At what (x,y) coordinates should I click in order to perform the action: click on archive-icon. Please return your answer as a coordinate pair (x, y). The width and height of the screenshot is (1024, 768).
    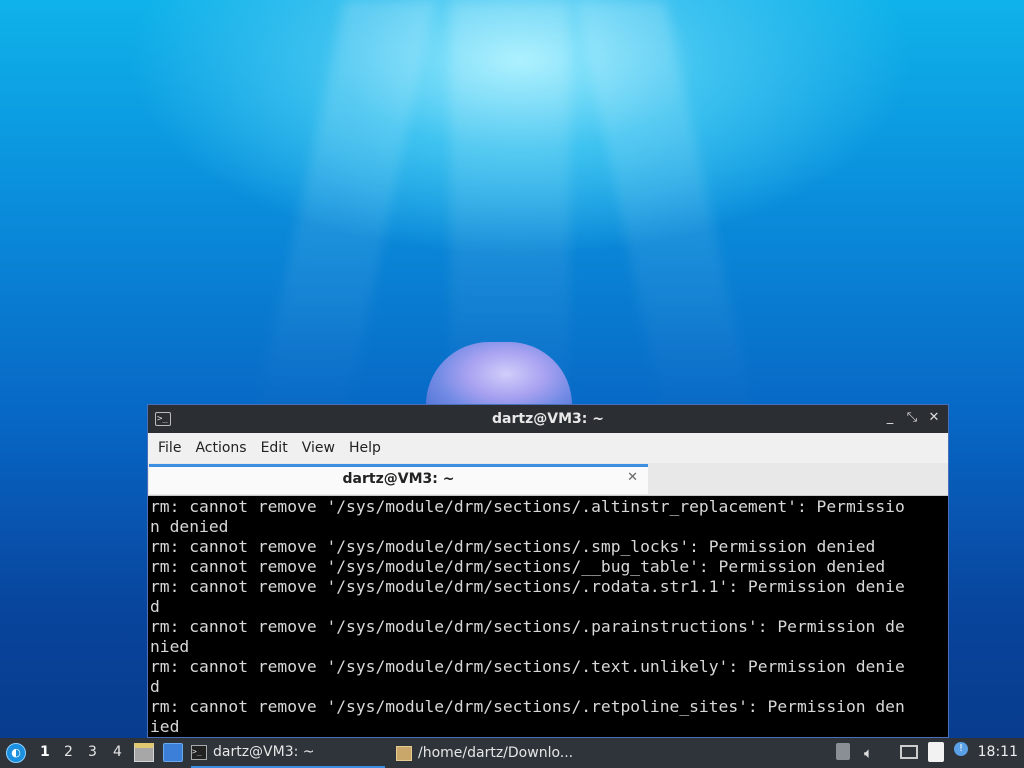
    Looking at the image, I should click on (404, 753).